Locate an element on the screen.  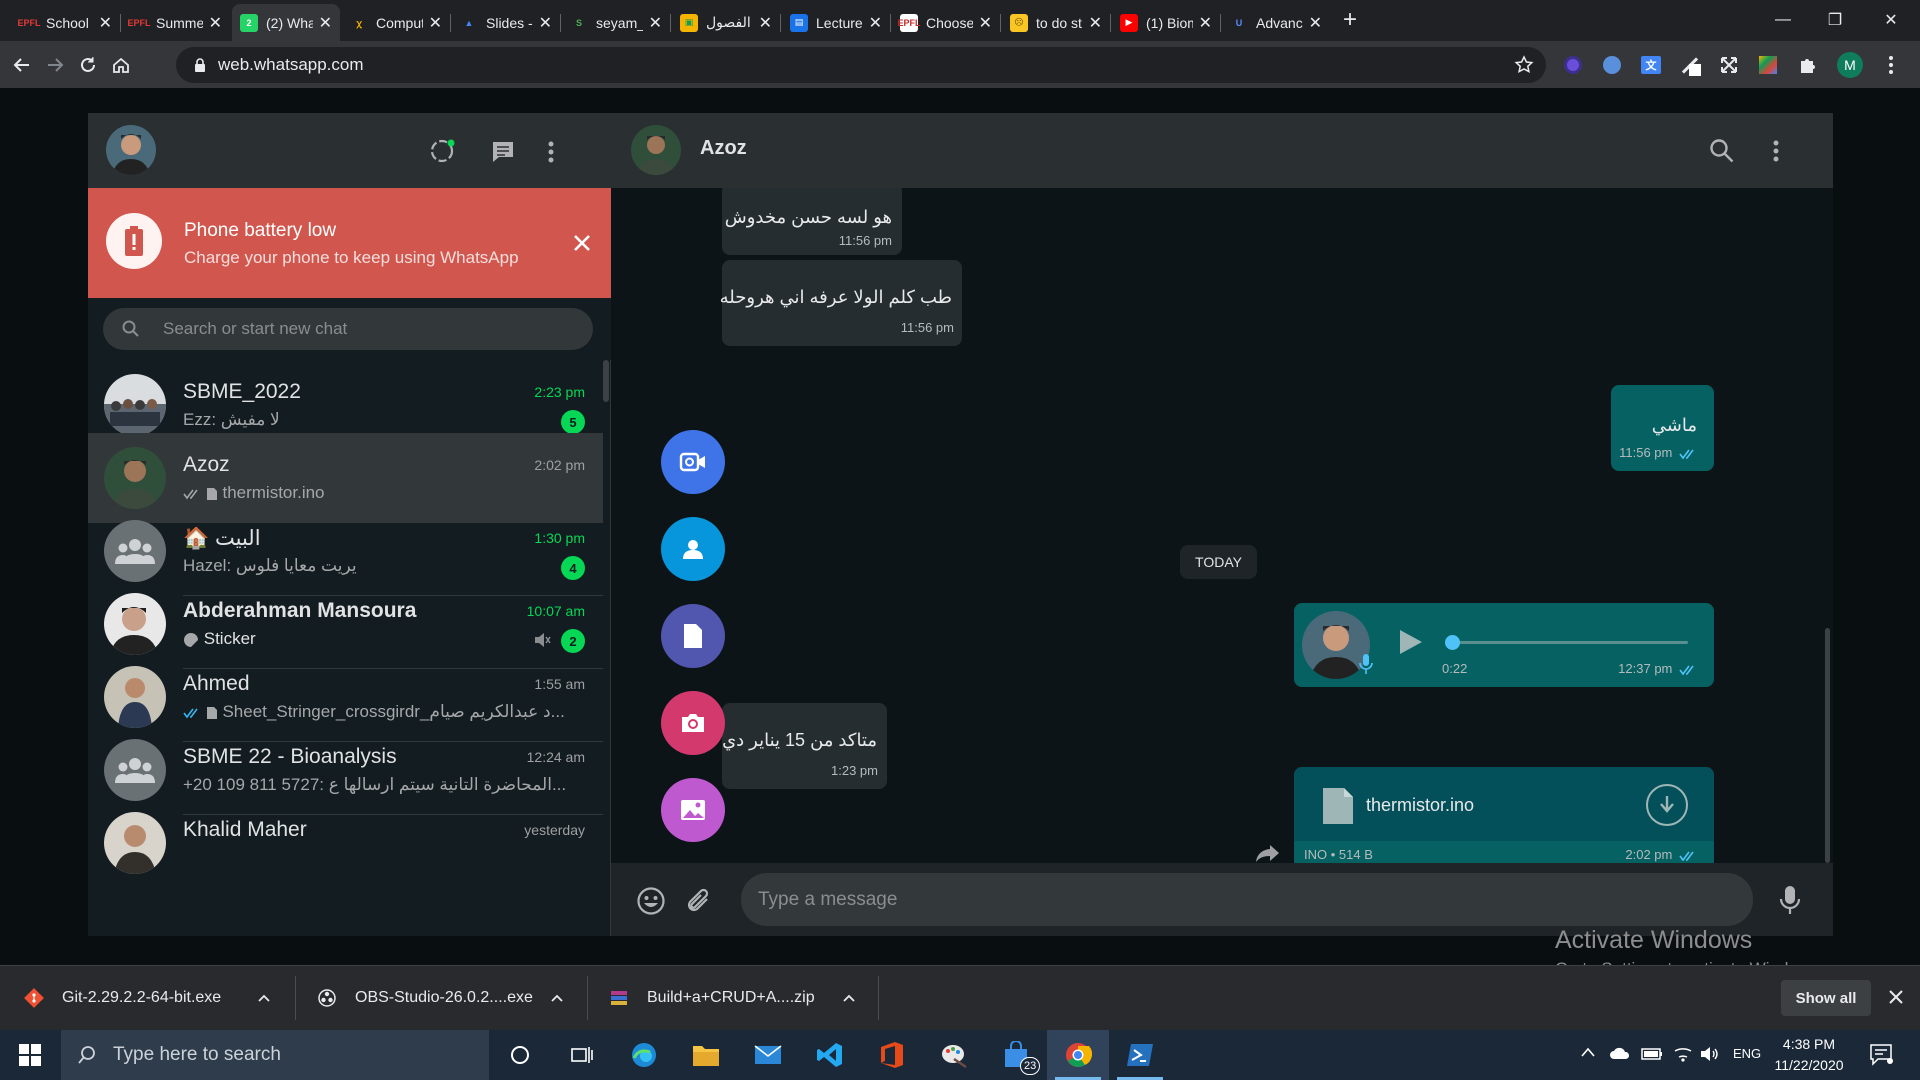
browser-tab: 2 (2) What ✕ is located at coordinates (286, 22).